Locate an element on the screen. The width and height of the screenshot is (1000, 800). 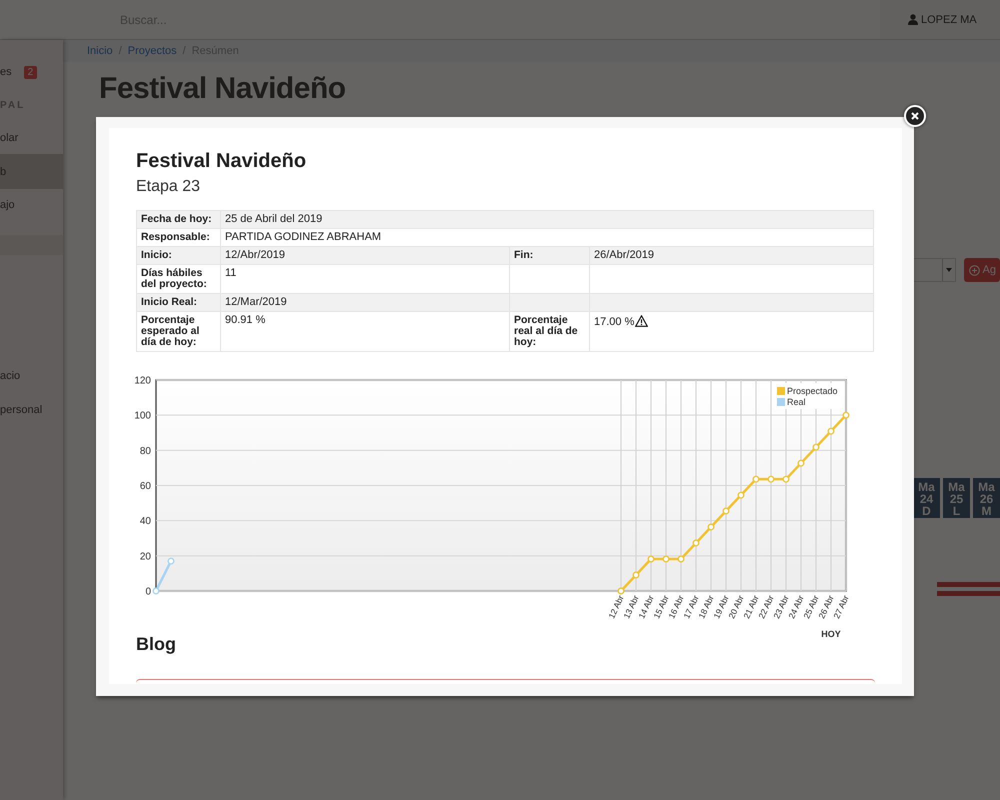
table-label: Inicio Real: is located at coordinates (178, 303).